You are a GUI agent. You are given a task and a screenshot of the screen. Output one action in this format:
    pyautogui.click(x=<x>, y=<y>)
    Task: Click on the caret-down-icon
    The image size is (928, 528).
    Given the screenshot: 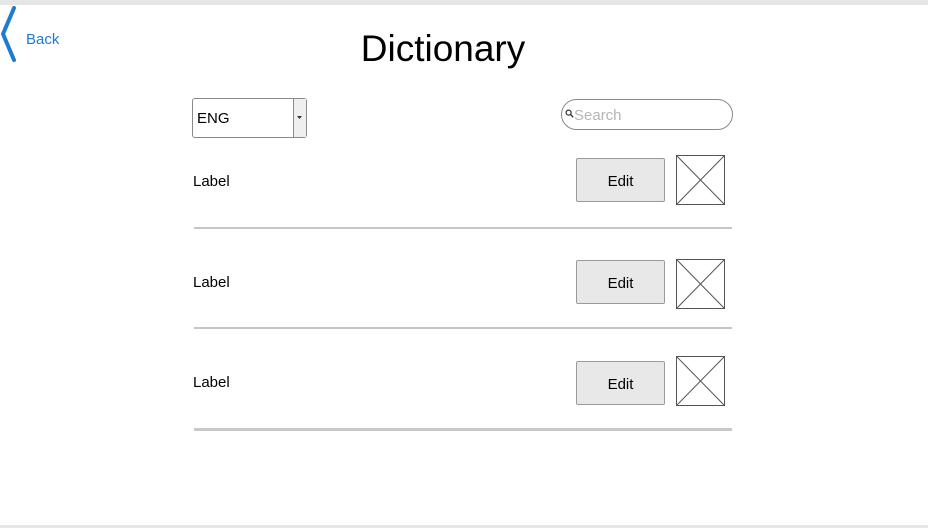 What is the action you would take?
    pyautogui.click(x=299, y=117)
    